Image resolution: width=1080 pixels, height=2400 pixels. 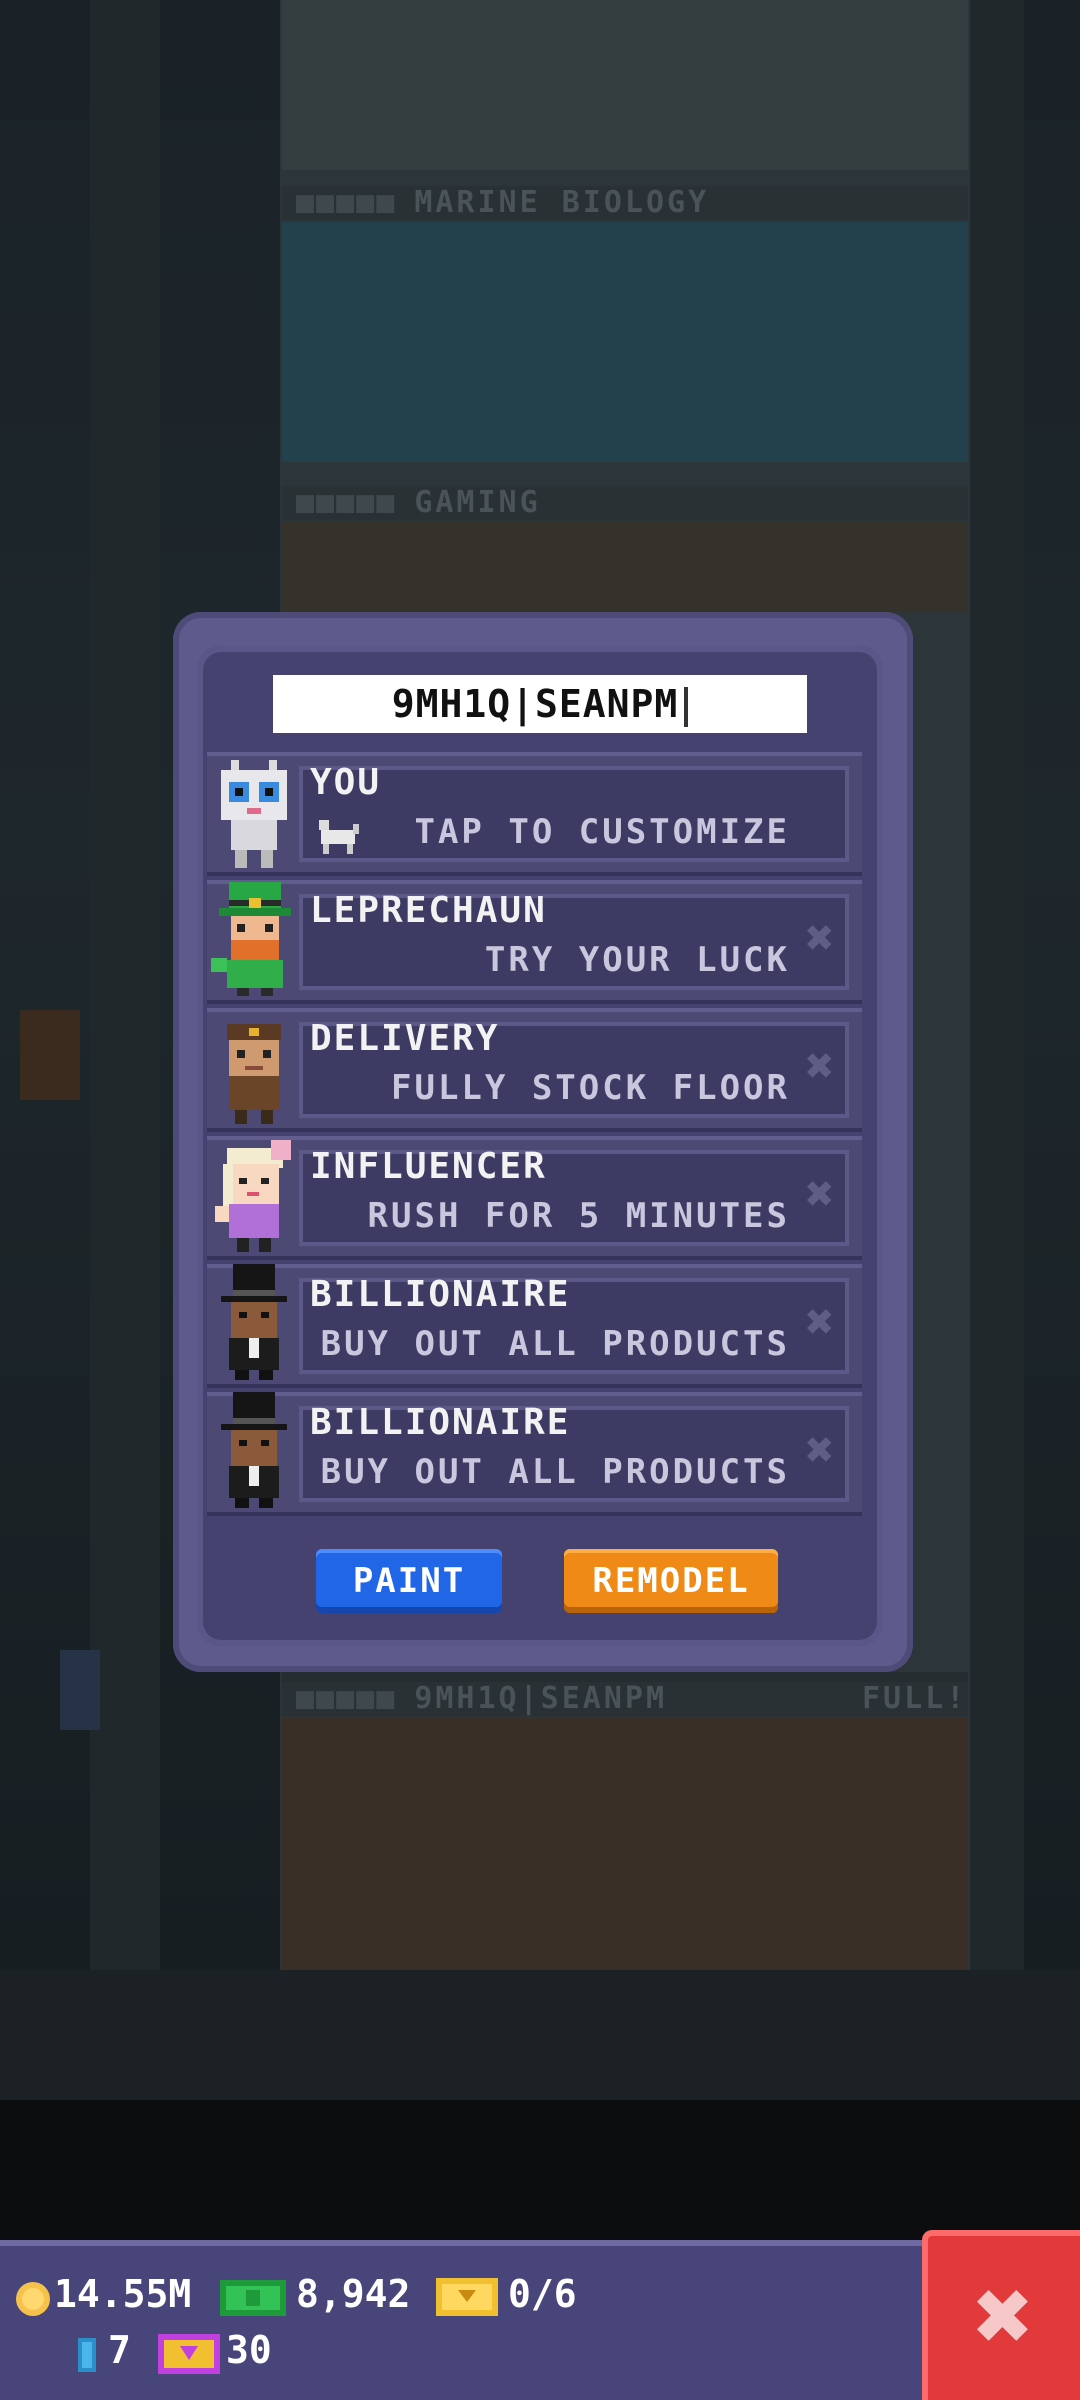 I want to click on row-subtitle: RUSH FOR 5 MINUTES, so click(x=578, y=1216).